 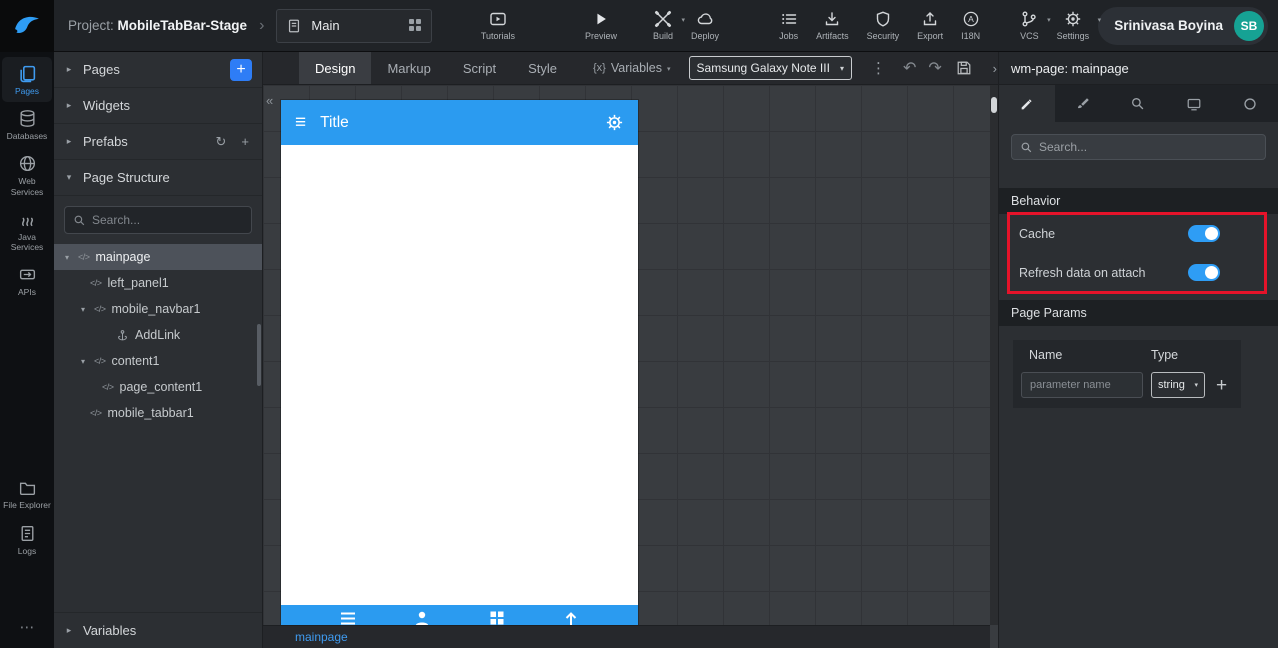 What do you see at coordinates (269, 100) in the screenshot?
I see `collapse-left-panel-icon: «` at bounding box center [269, 100].